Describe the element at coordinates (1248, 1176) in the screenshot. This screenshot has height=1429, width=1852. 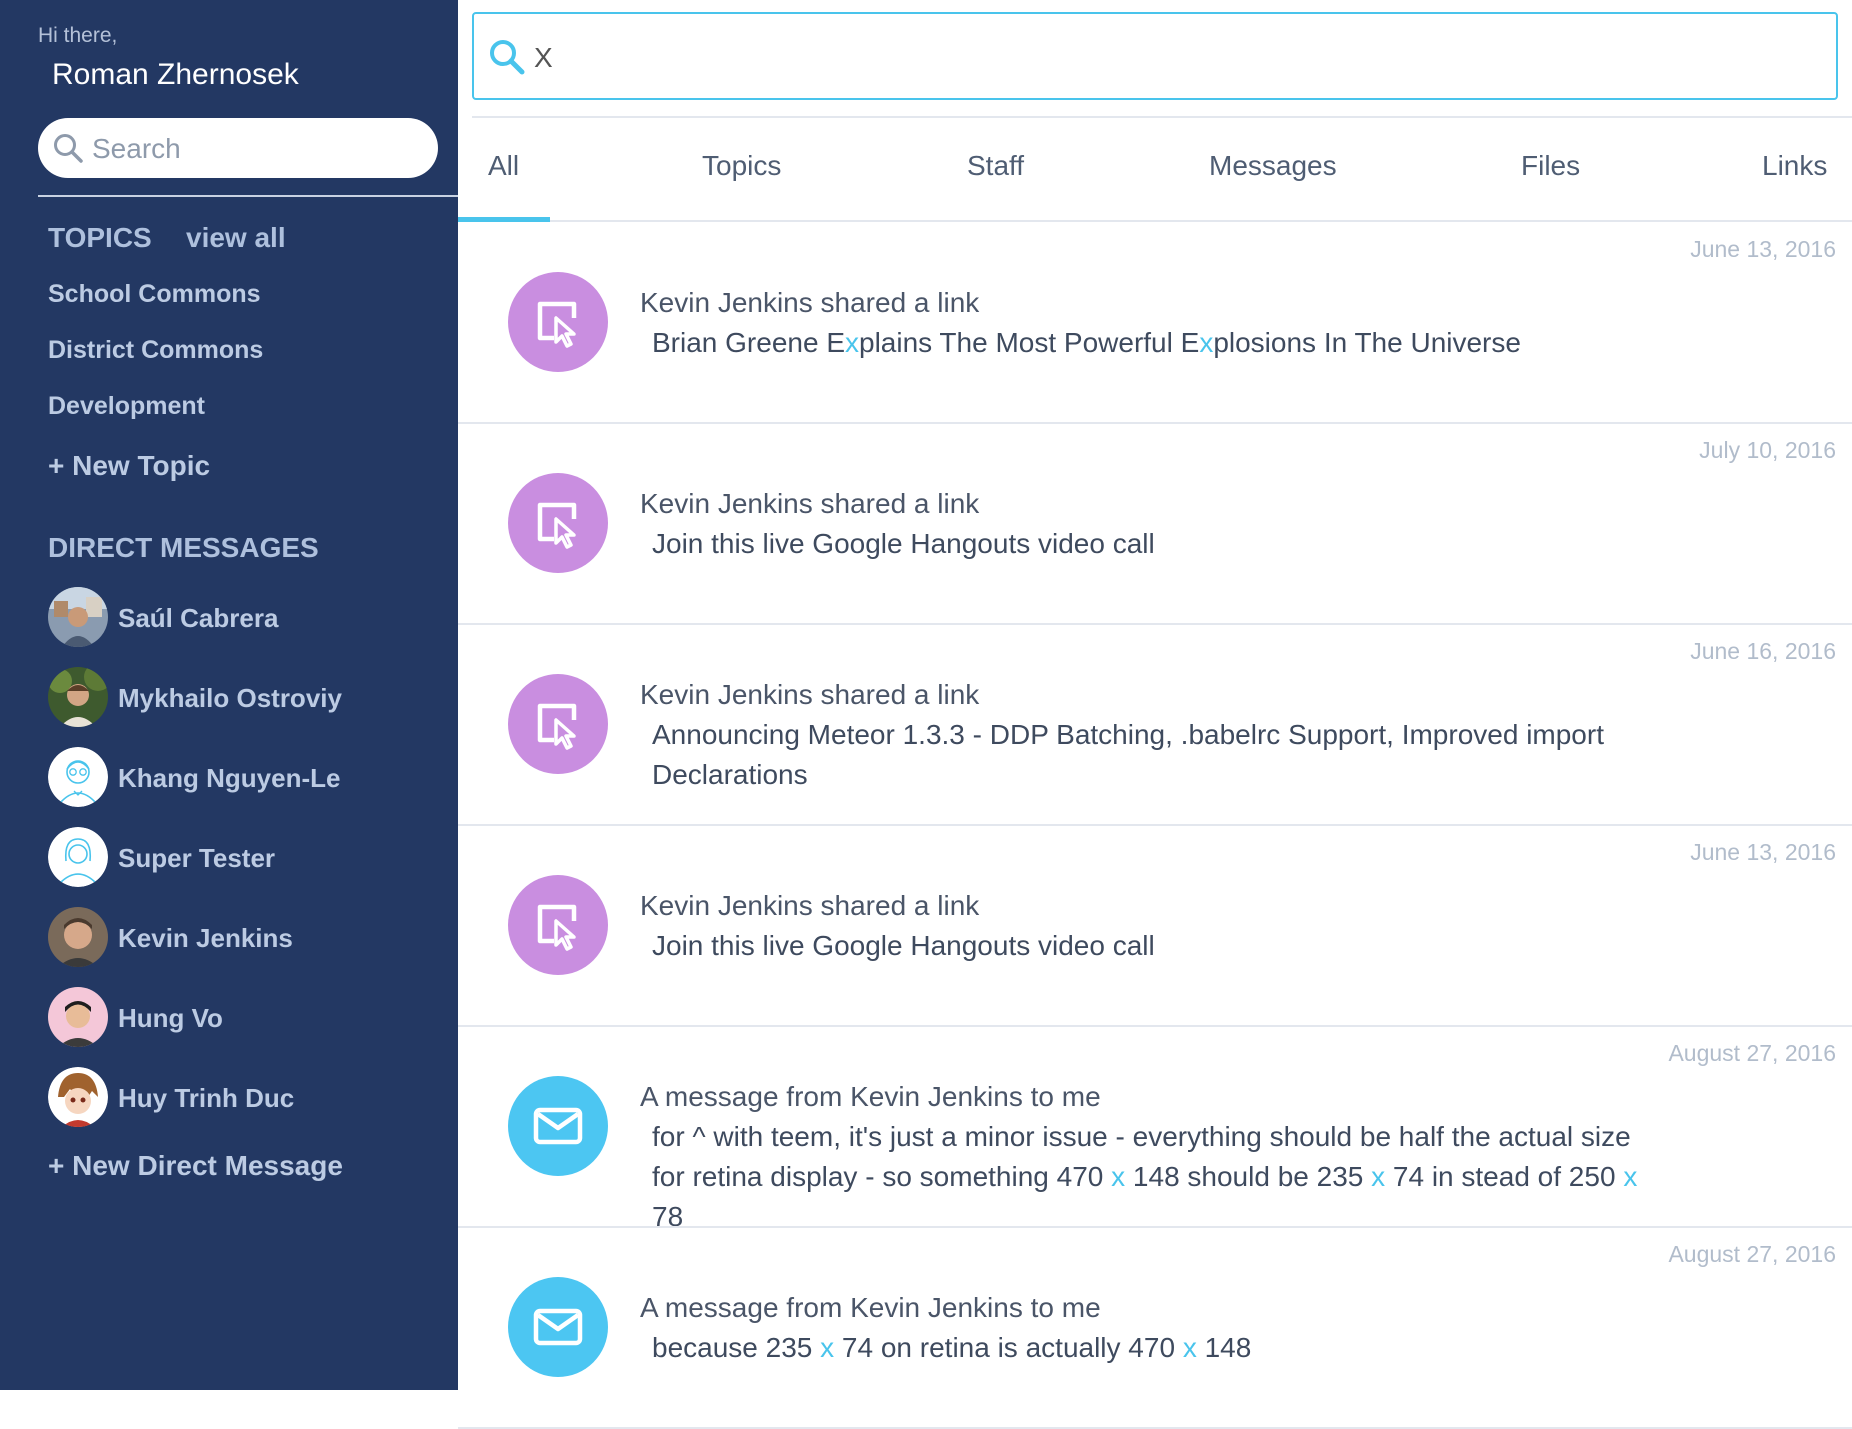
I see `snippet-text: 148 should be 235` at that location.